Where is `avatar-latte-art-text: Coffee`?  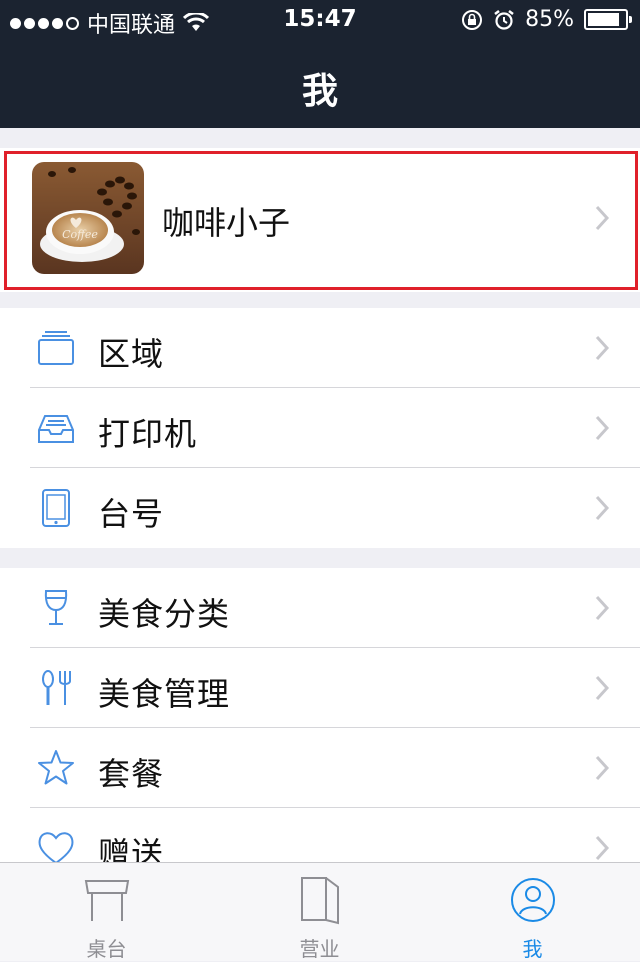 avatar-latte-art-text: Coffee is located at coordinates (80, 234).